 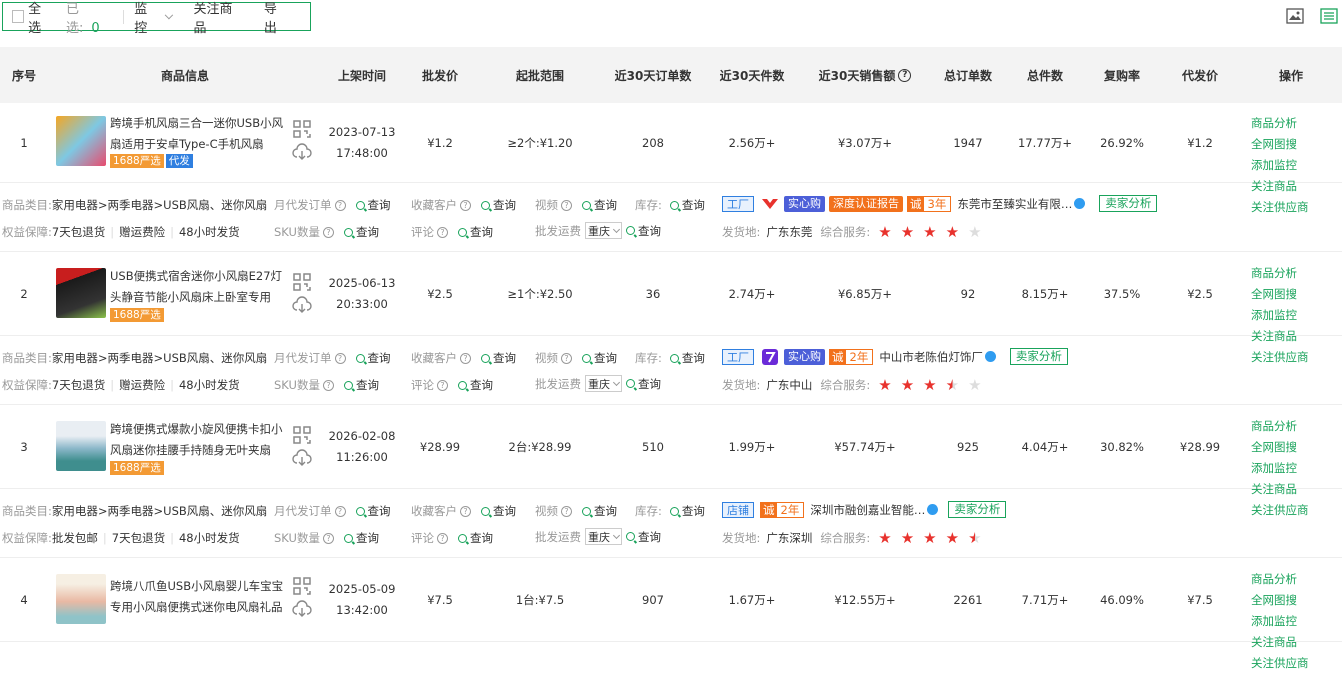 What do you see at coordinates (931, 357) in the screenshot?
I see `company-name: 中山市老陈伯灯饰厂` at bounding box center [931, 357].